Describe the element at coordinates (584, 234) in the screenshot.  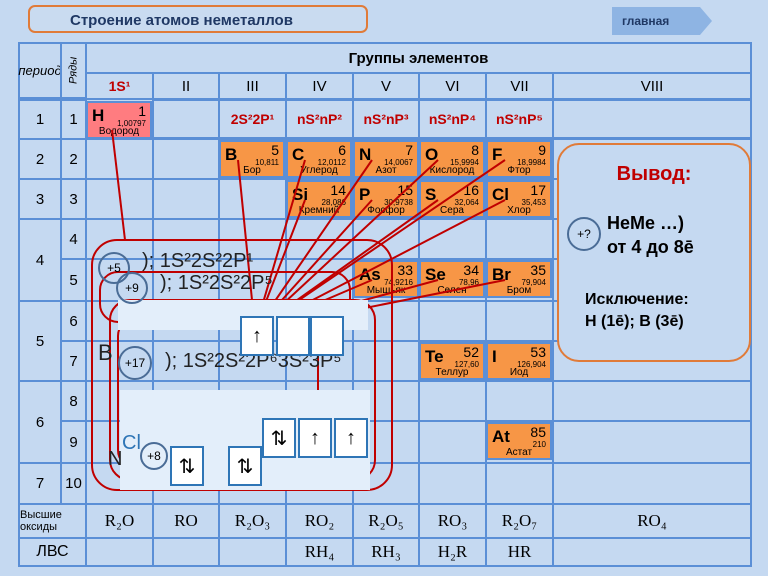
I see `nucleus-charge: +?` at that location.